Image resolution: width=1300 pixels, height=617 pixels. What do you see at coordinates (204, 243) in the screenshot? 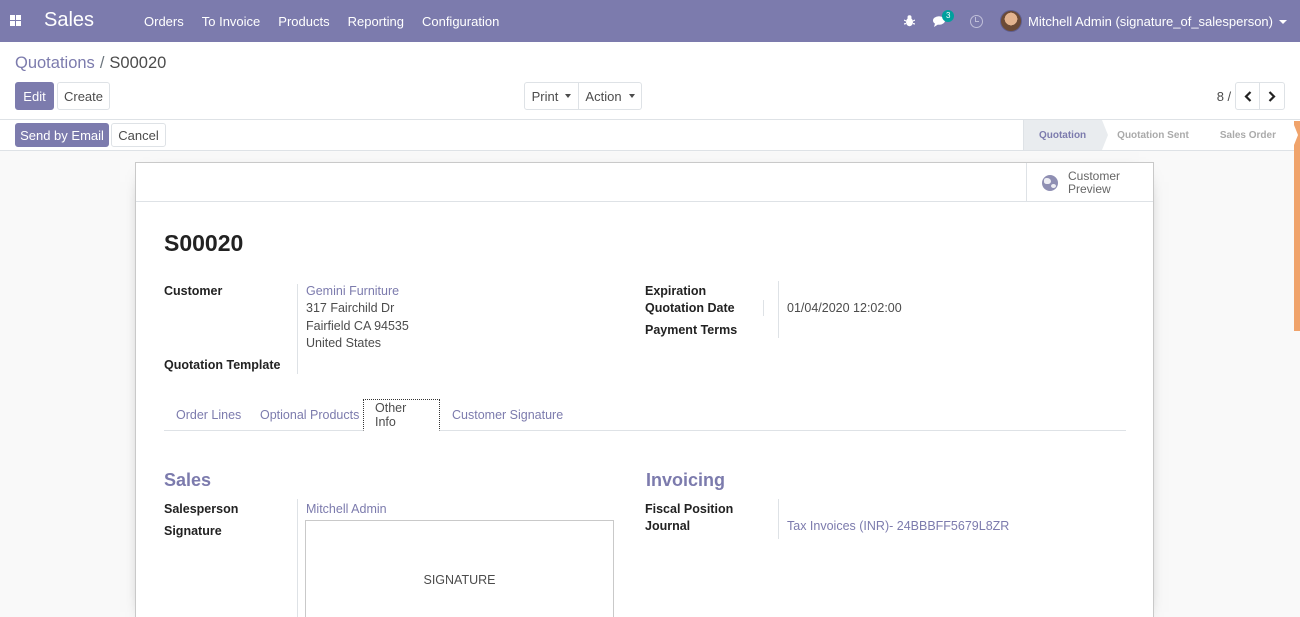
I see `record-title: S00020` at bounding box center [204, 243].